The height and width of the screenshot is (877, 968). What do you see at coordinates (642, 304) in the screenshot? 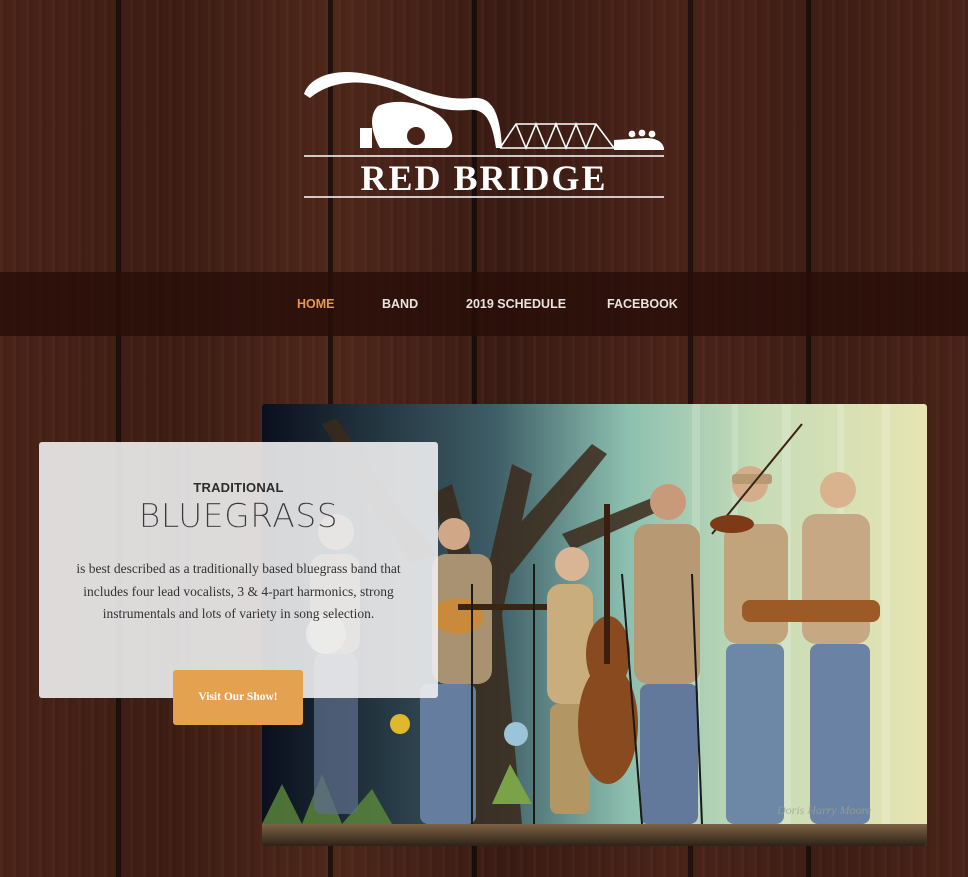
I see `nav-item-facebook: FACEBOOK` at bounding box center [642, 304].